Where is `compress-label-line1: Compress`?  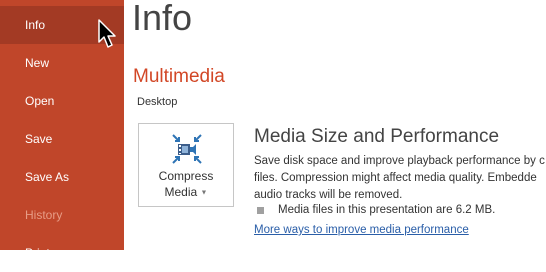 compress-label-line1: Compress is located at coordinates (186, 176).